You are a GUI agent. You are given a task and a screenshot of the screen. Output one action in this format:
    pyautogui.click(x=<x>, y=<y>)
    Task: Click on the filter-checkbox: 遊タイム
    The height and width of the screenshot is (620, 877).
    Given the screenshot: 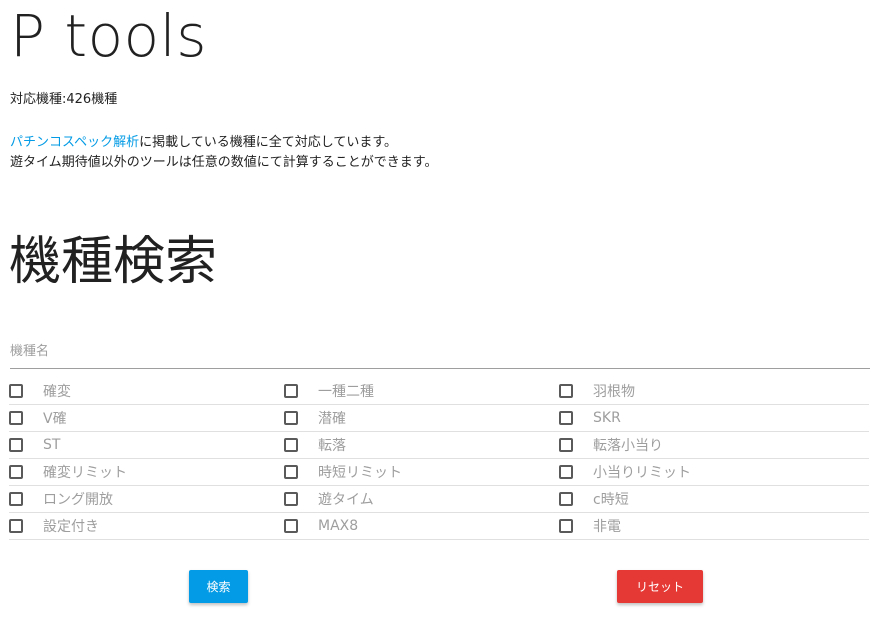 What is the action you would take?
    pyautogui.click(x=421, y=499)
    